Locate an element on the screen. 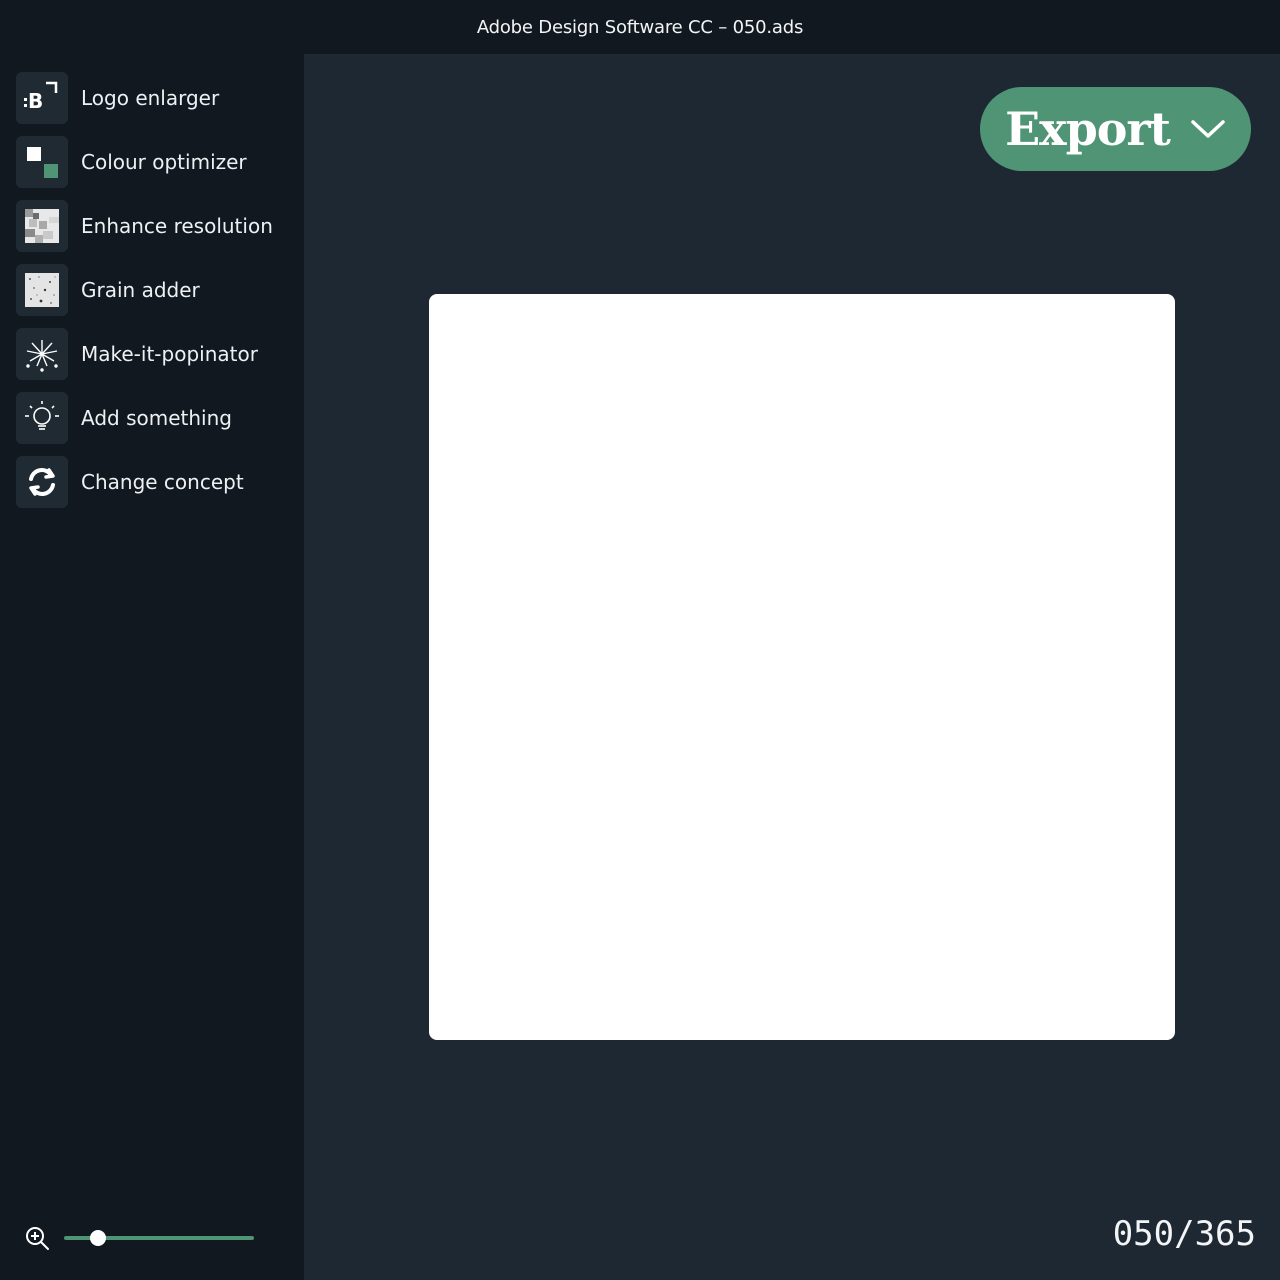  tool-make-it-popinator: Make-it-popinator is located at coordinates (156, 354).